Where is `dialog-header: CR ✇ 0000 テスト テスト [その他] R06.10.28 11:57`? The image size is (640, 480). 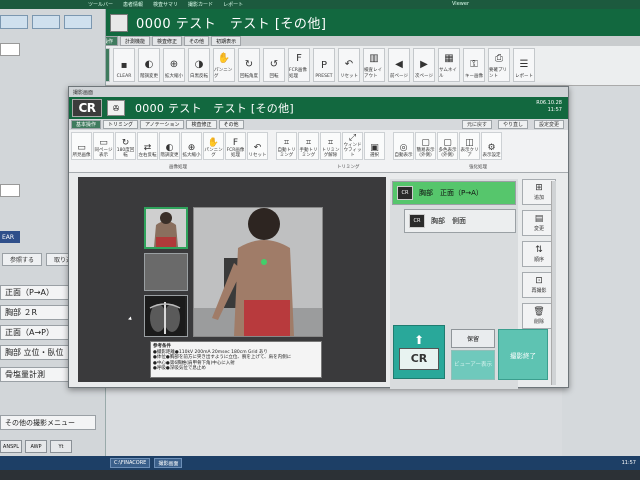
dialog-header: CR ✇ 0000 テスト テスト [その他] R06.10.28 11:57 is located at coordinates (318, 108).